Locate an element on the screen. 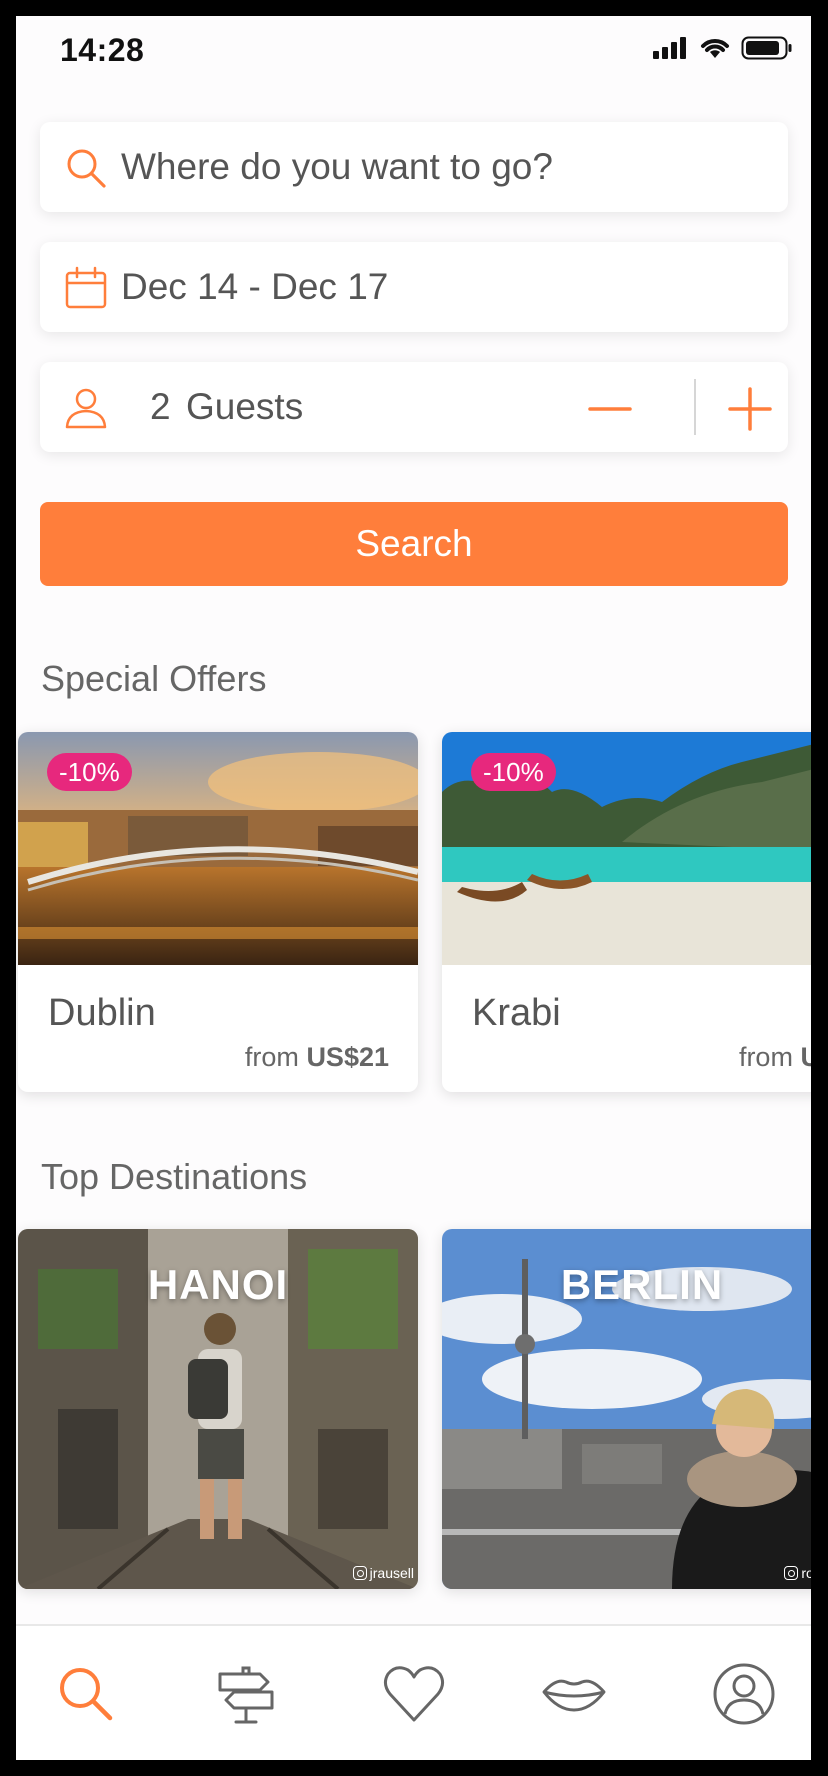  destination-placeholder: Where do you want to go? is located at coordinates (337, 166).